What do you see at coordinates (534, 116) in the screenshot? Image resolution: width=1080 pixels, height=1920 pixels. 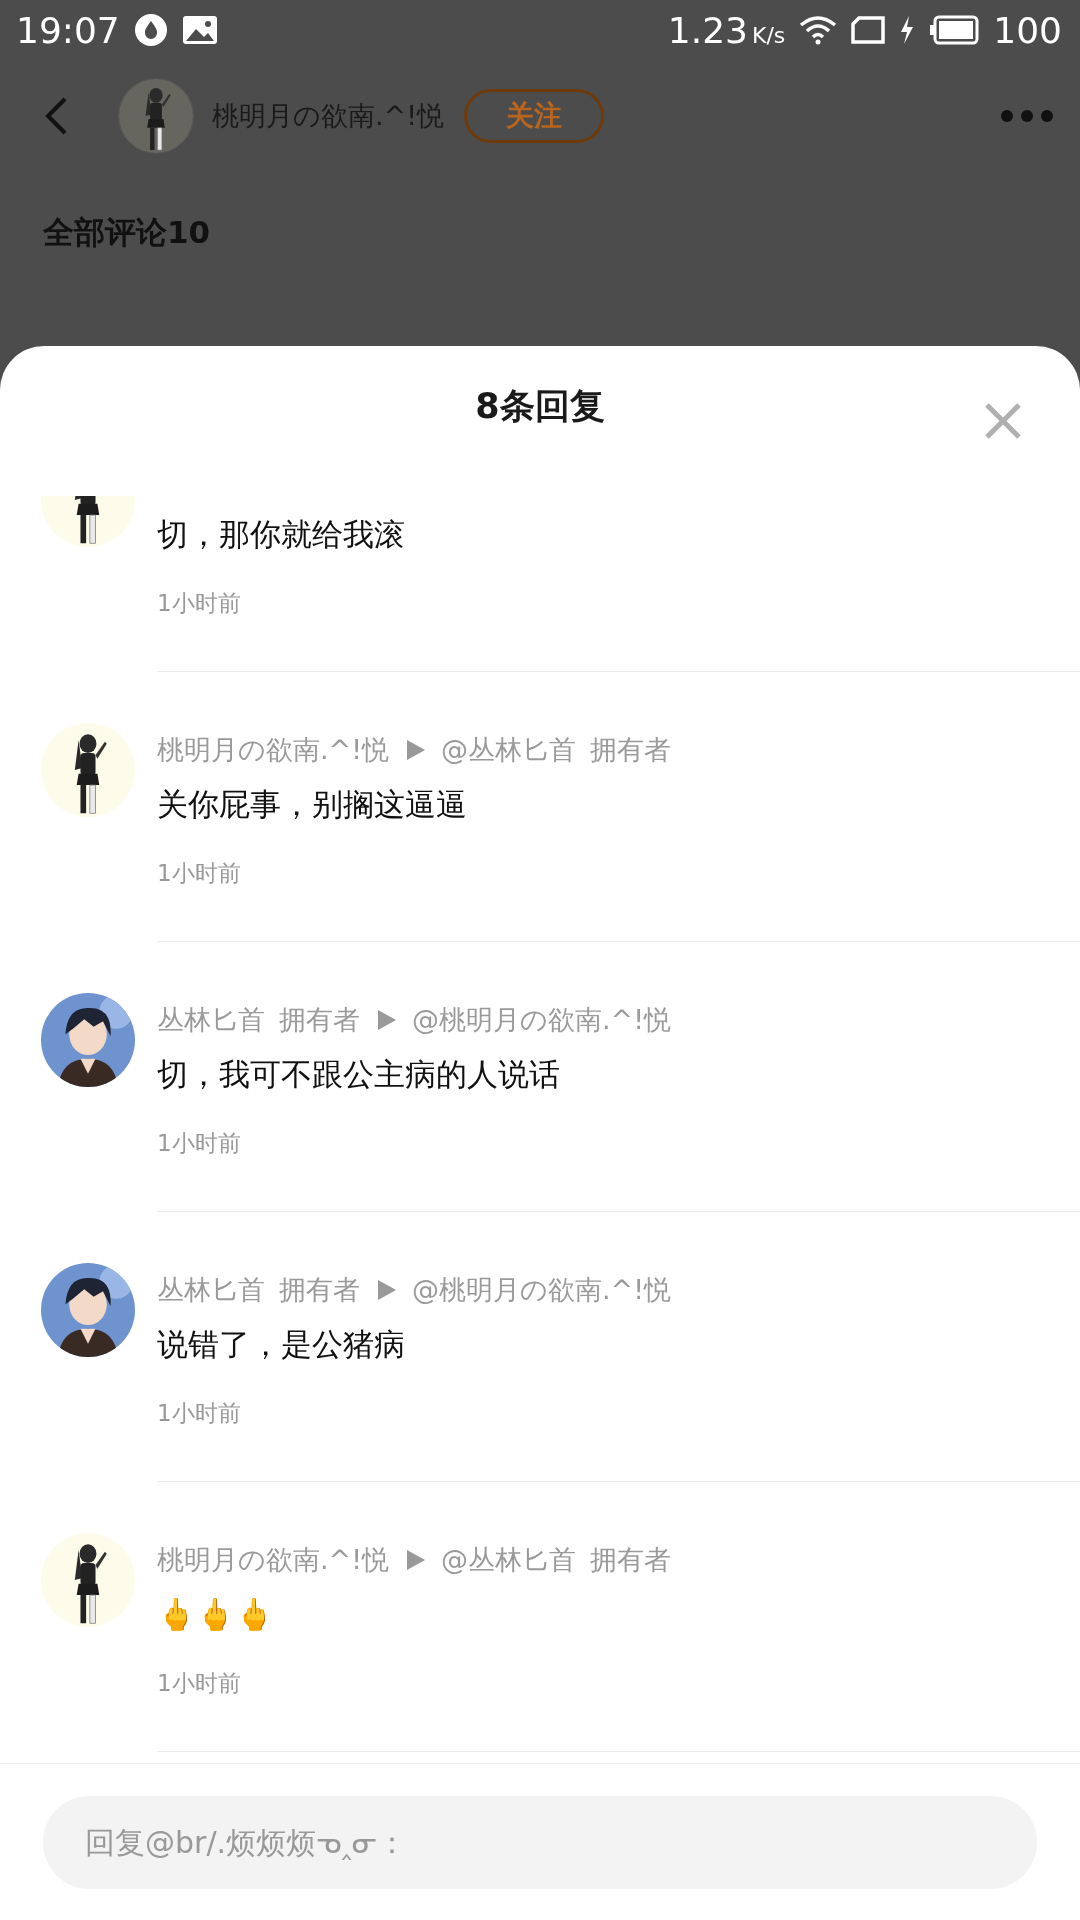 I see `follow-button: 关注` at bounding box center [534, 116].